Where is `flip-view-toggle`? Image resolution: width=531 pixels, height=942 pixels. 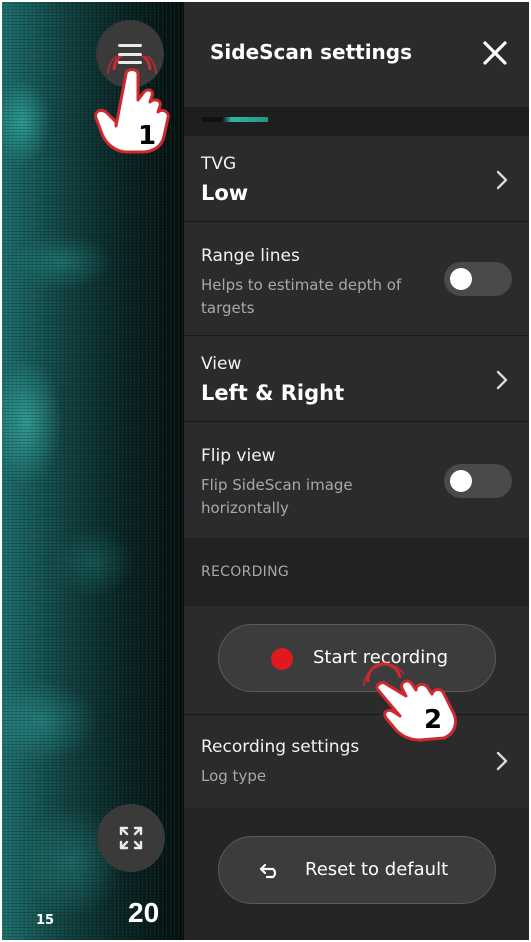 flip-view-toggle is located at coordinates (478, 481).